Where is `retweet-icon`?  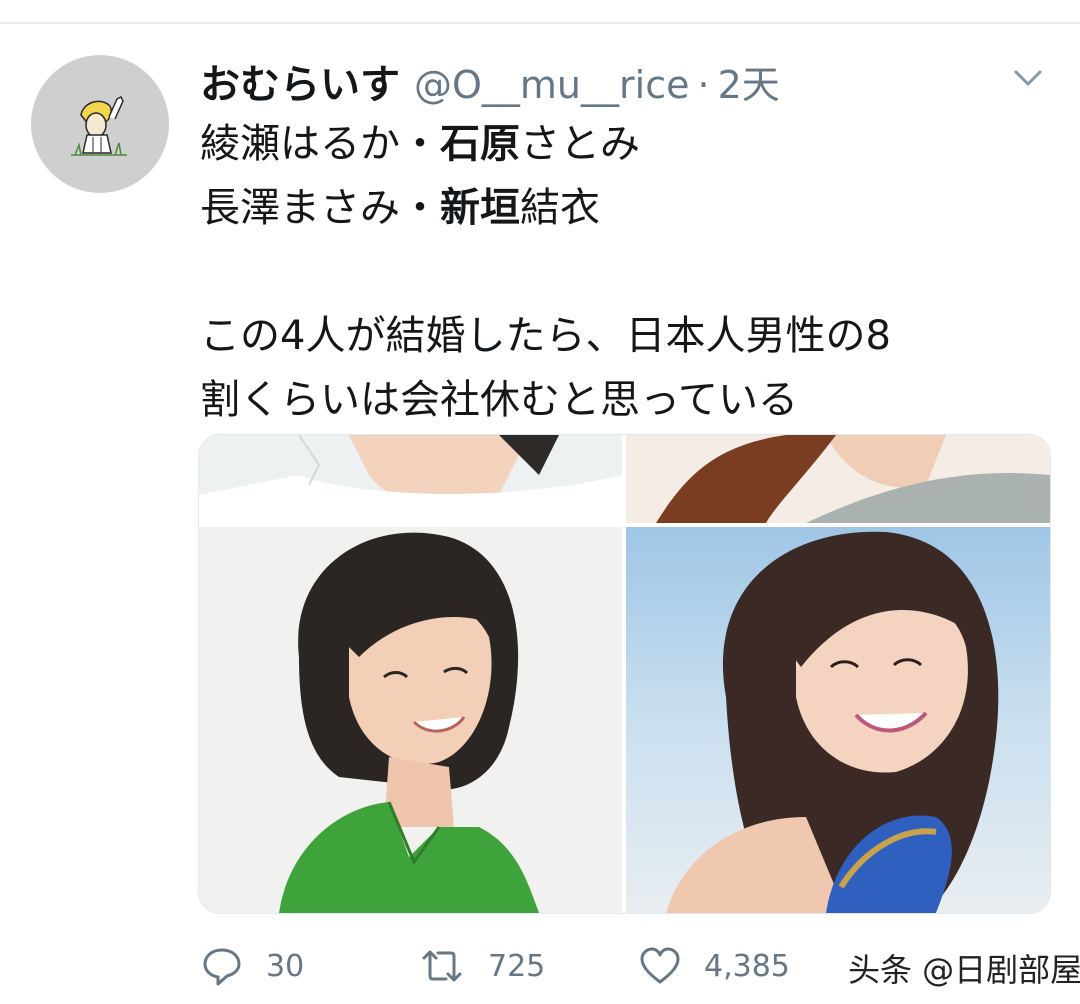 retweet-icon is located at coordinates (442, 966).